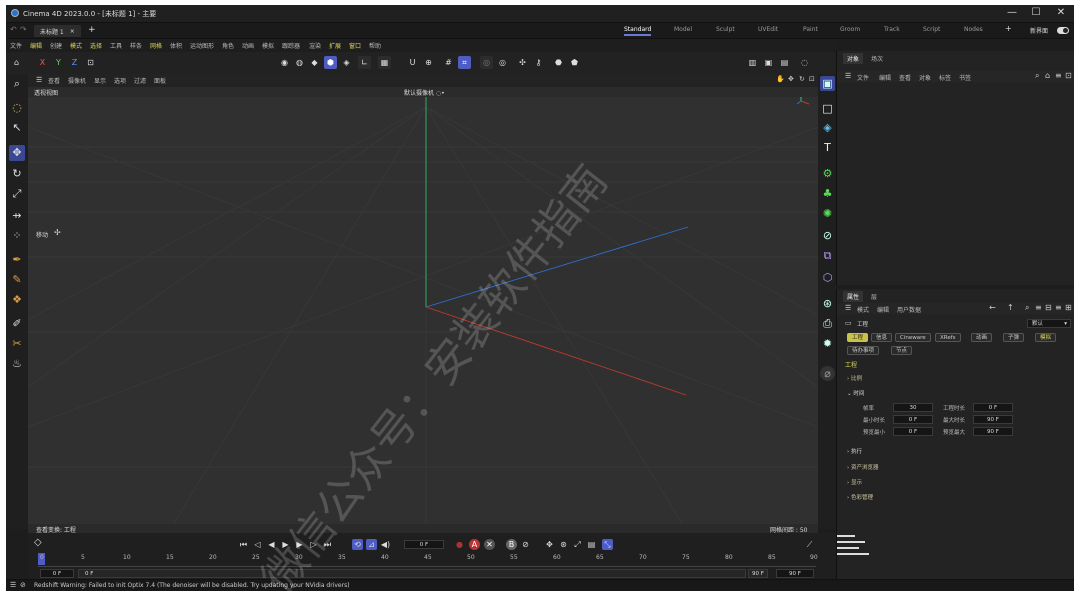  I want to click on menu-tools: 工具, so click(116, 45).